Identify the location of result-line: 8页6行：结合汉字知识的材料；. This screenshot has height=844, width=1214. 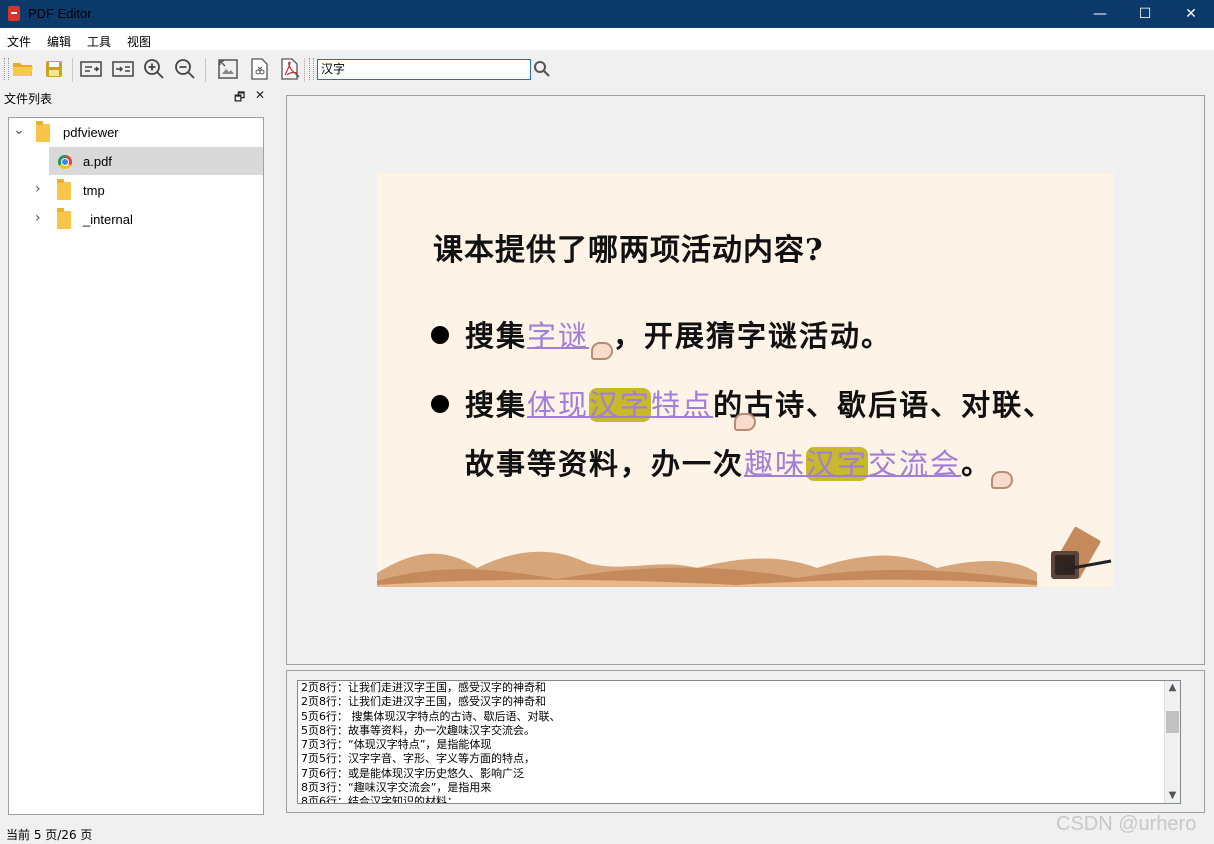
(379, 799).